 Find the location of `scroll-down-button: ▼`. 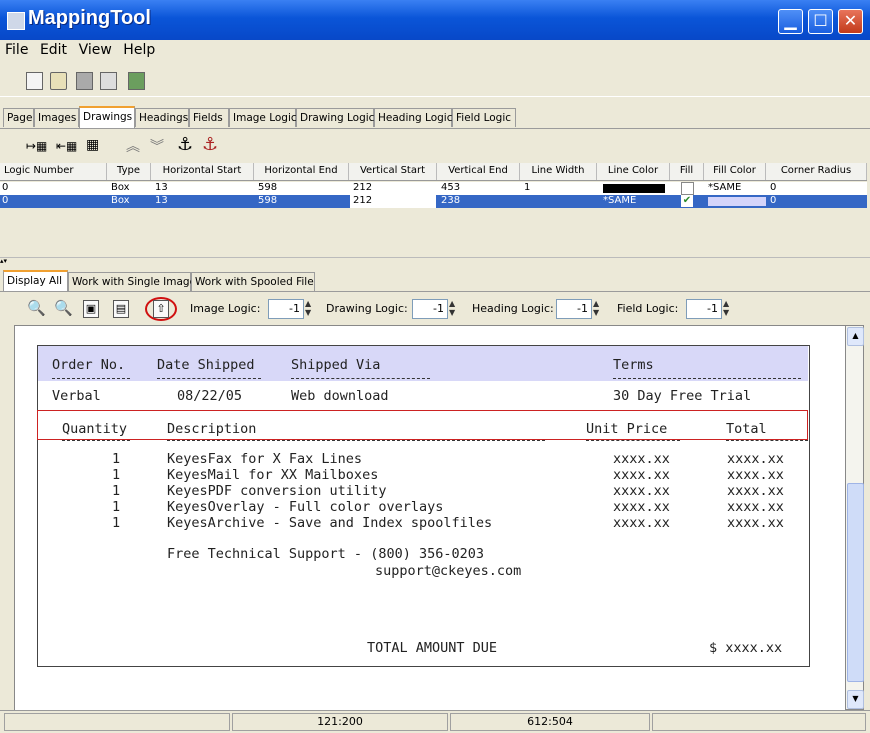

scroll-down-button: ▼ is located at coordinates (855, 699).